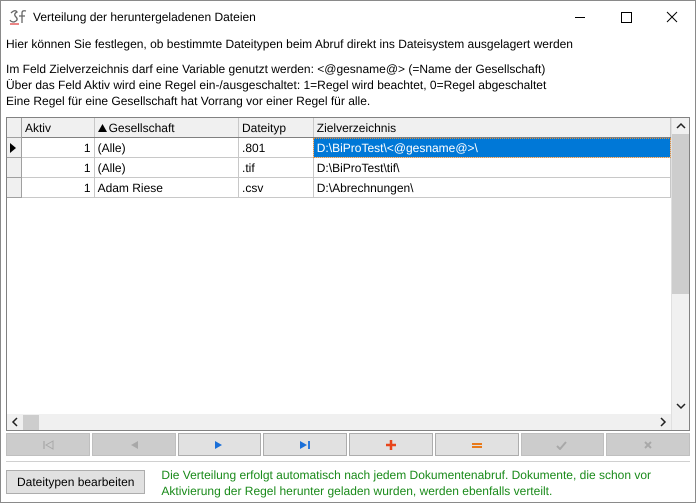 Image resolution: width=696 pixels, height=503 pixels. I want to click on table-cell: D:\Abrechnungen\, so click(491, 188).